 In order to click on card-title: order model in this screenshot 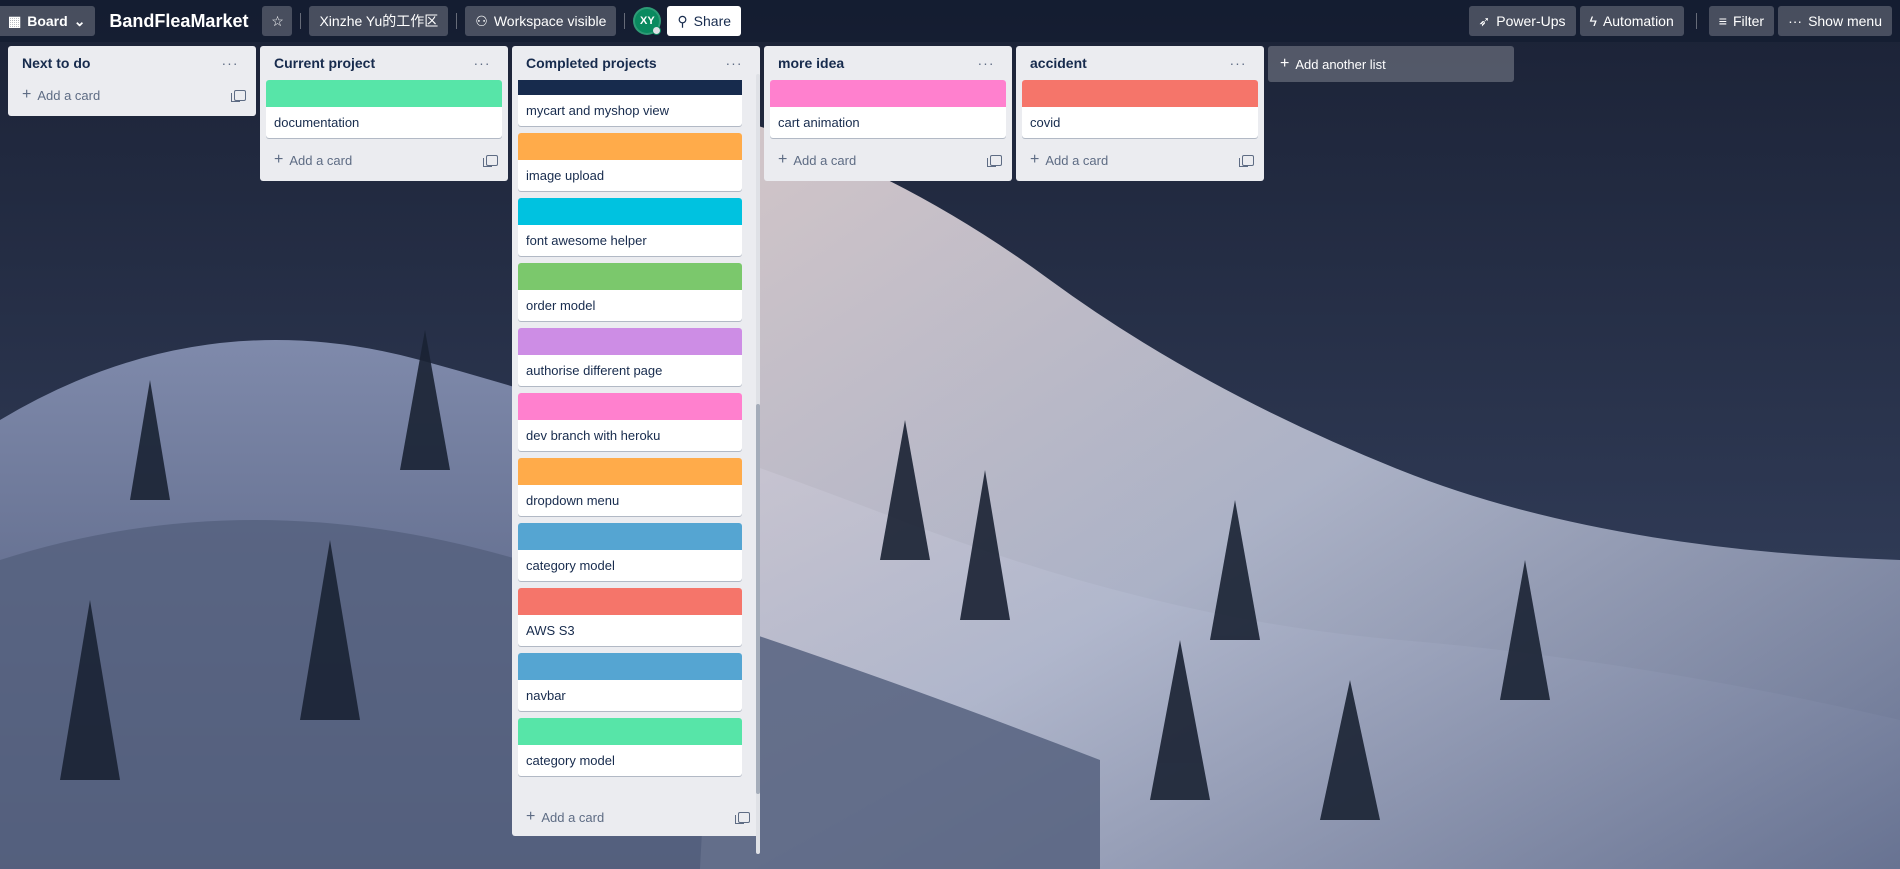, I will do `click(561, 305)`.